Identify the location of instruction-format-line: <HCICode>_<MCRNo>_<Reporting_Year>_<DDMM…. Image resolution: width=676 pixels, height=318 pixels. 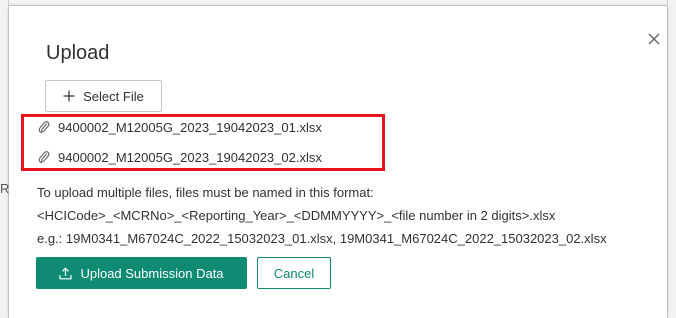
(296, 215).